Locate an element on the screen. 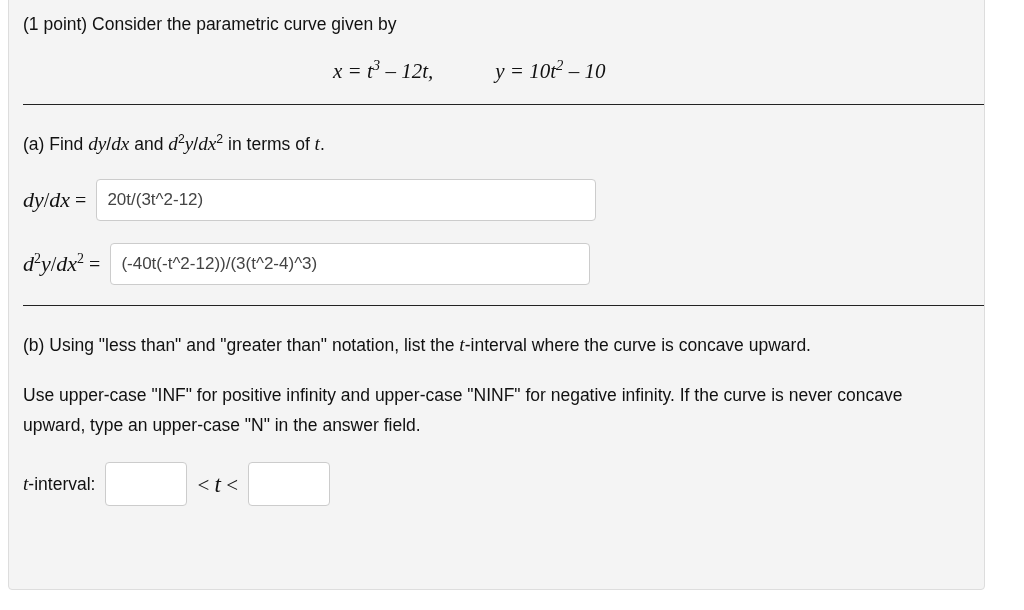  part-a-prompt: (a) Find dy/dx and d$^{2}$y/dx$^{2}$ in terms of t. is located at coordinates (174, 143).